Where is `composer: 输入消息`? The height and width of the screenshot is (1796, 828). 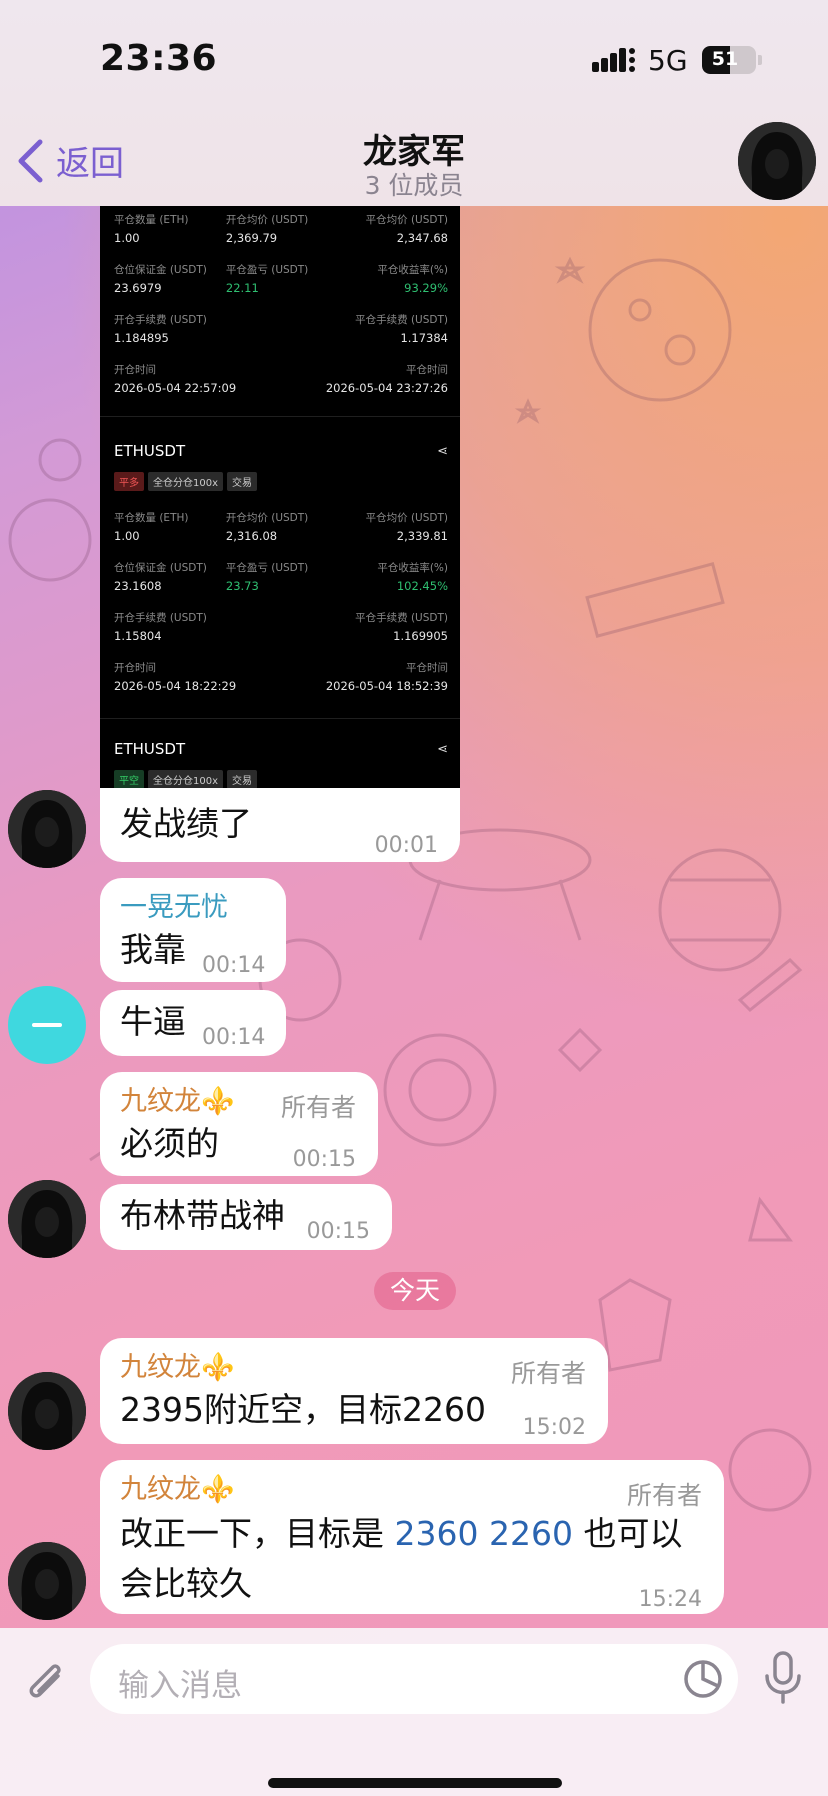
composer: 输入消息 is located at coordinates (414, 1712).